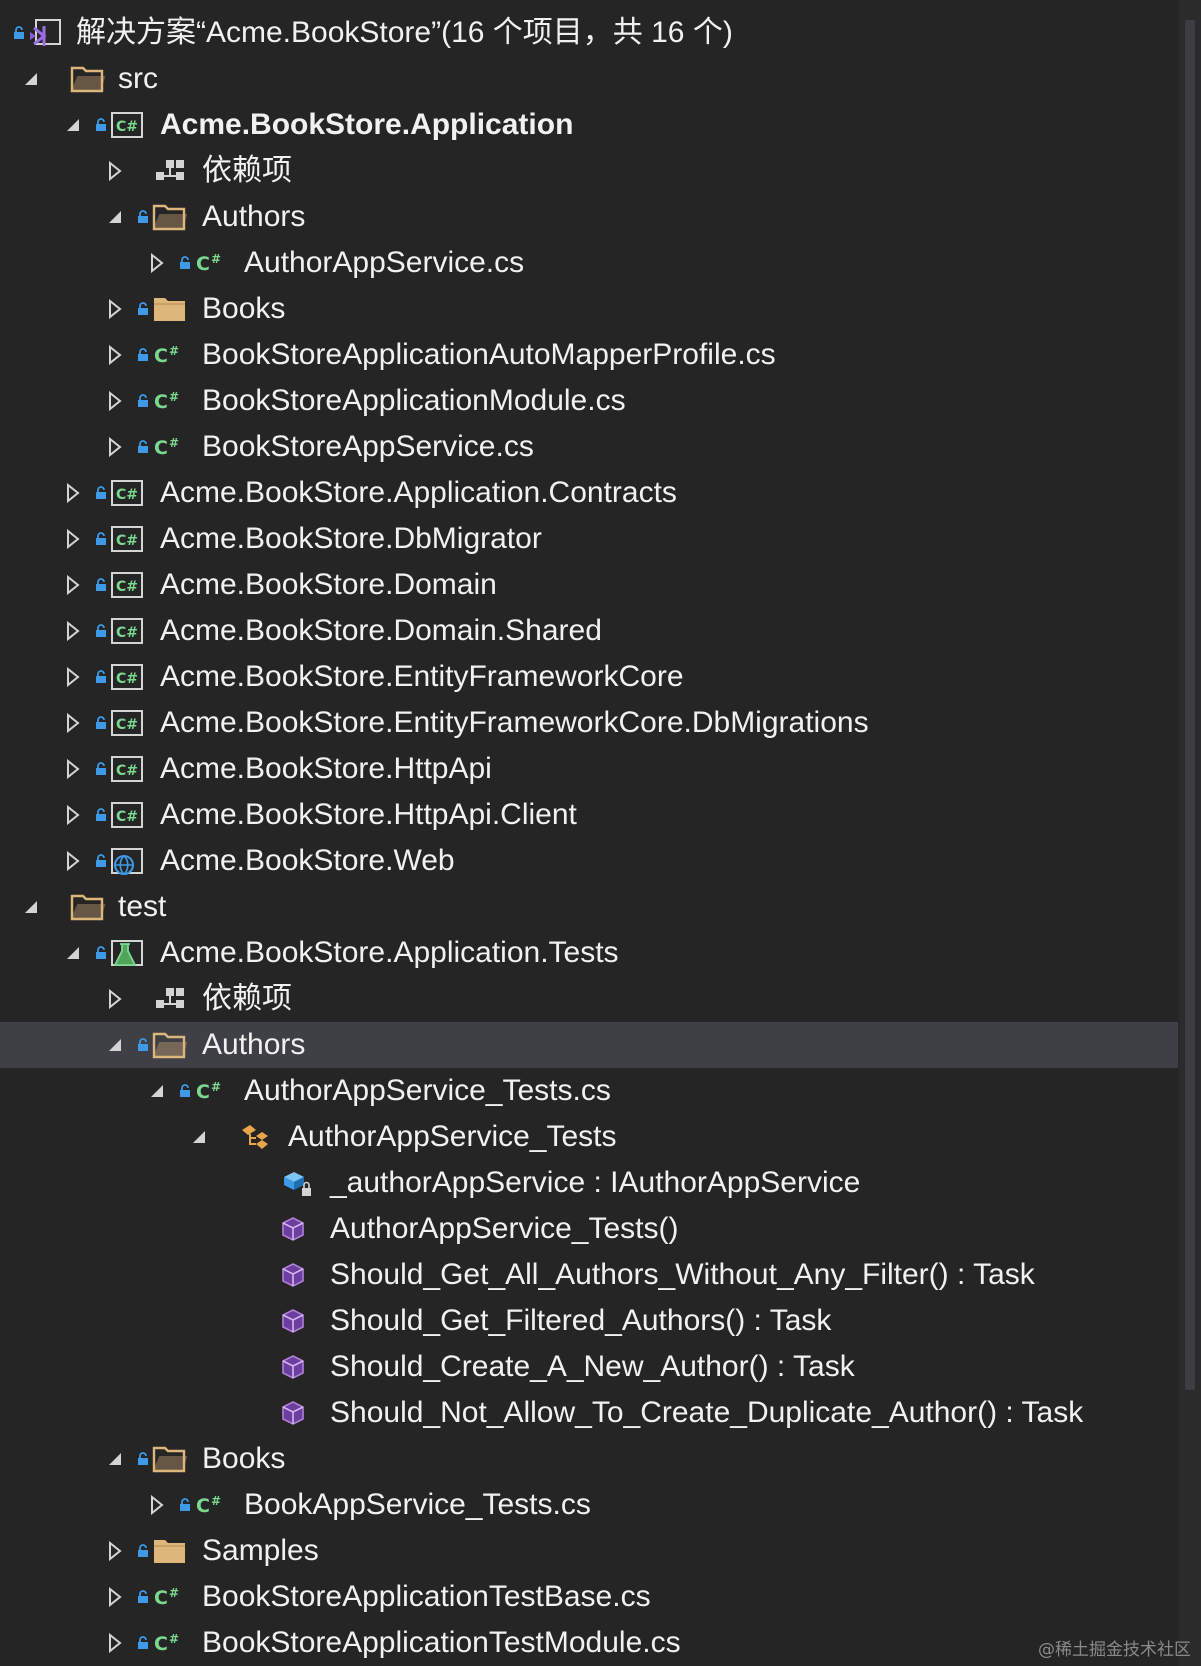 The height and width of the screenshot is (1666, 1201). I want to click on tree-node-project: Acme.BookStore.Web, so click(589, 861).